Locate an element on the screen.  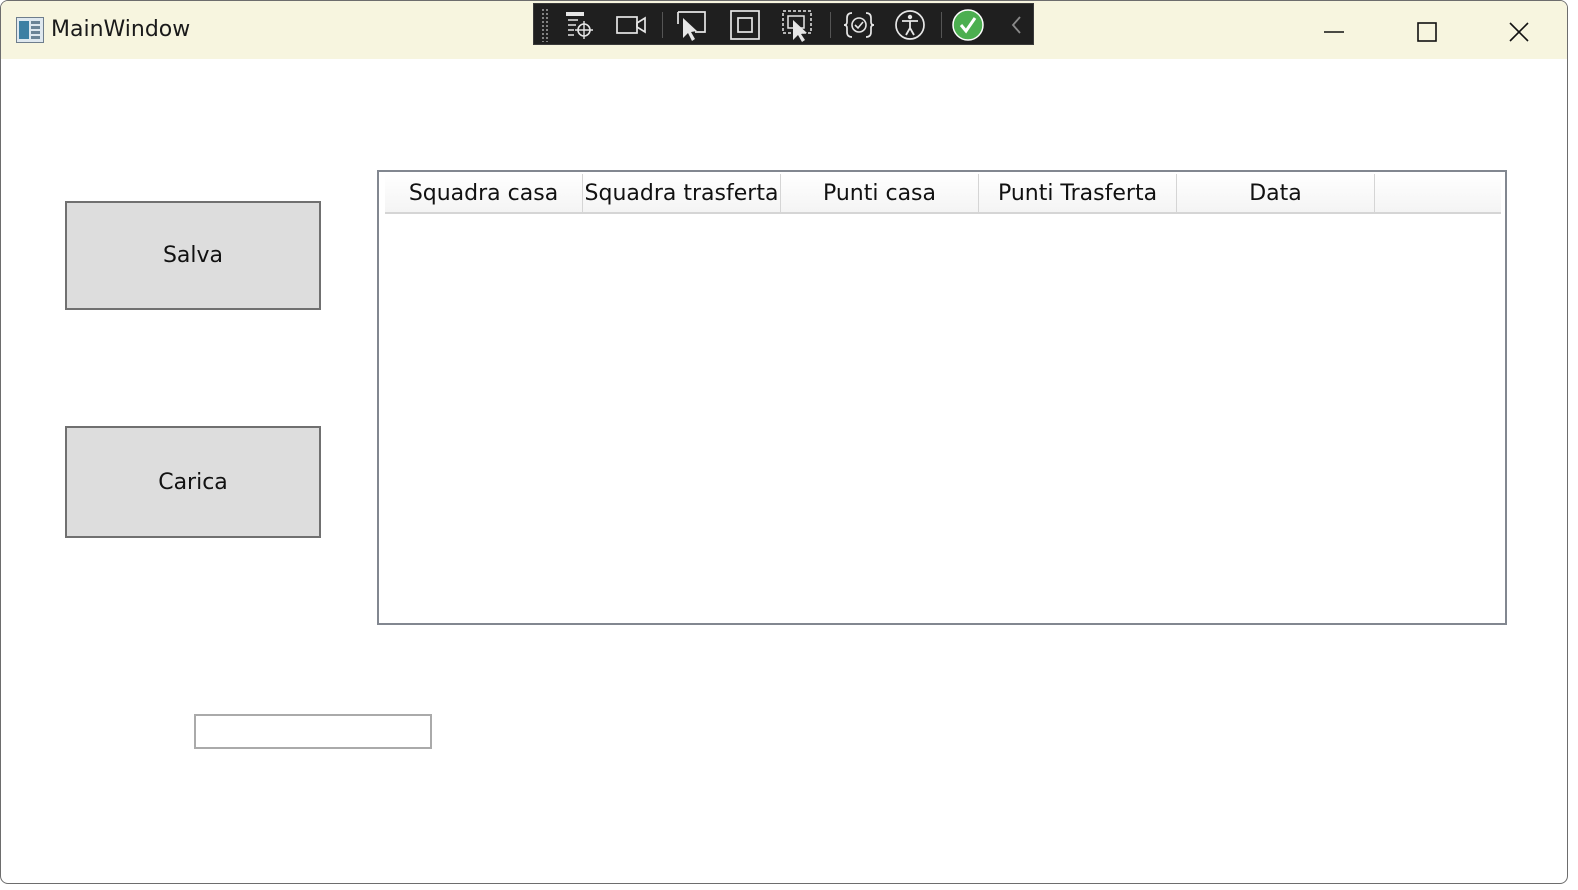
close-icon is located at coordinates (1519, 32).